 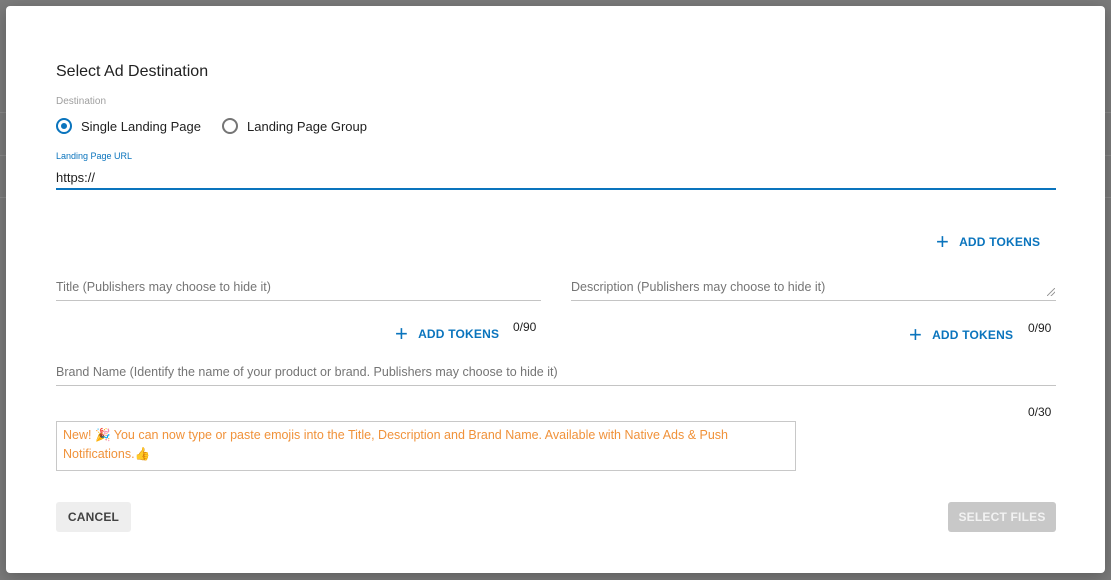 I want to click on landing-page-url-input, so click(x=556, y=178).